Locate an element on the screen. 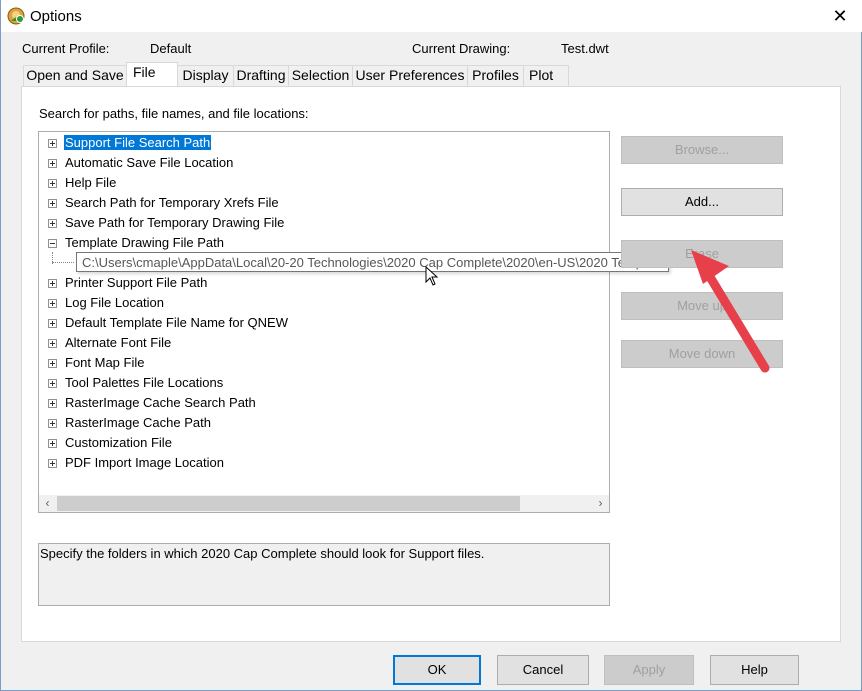 The width and height of the screenshot is (862, 691). ok-button: OK is located at coordinates (437, 670).